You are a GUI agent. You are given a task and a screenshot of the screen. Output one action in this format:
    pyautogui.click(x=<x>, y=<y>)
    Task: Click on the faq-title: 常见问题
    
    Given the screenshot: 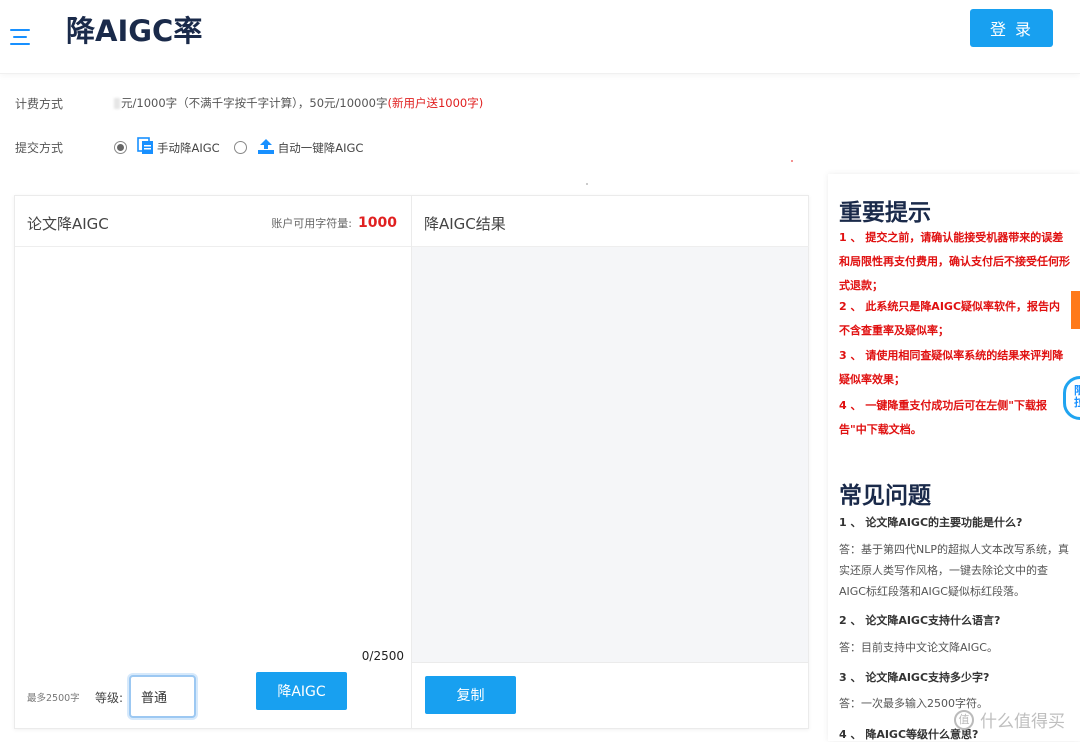 What is the action you would take?
    pyautogui.click(x=885, y=496)
    